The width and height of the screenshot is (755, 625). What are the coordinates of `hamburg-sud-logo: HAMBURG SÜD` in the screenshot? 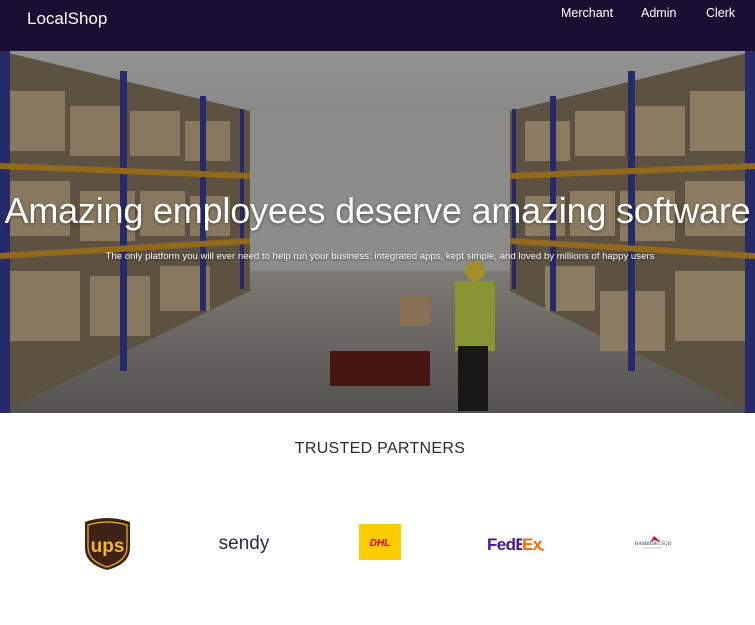 It's located at (653, 543).